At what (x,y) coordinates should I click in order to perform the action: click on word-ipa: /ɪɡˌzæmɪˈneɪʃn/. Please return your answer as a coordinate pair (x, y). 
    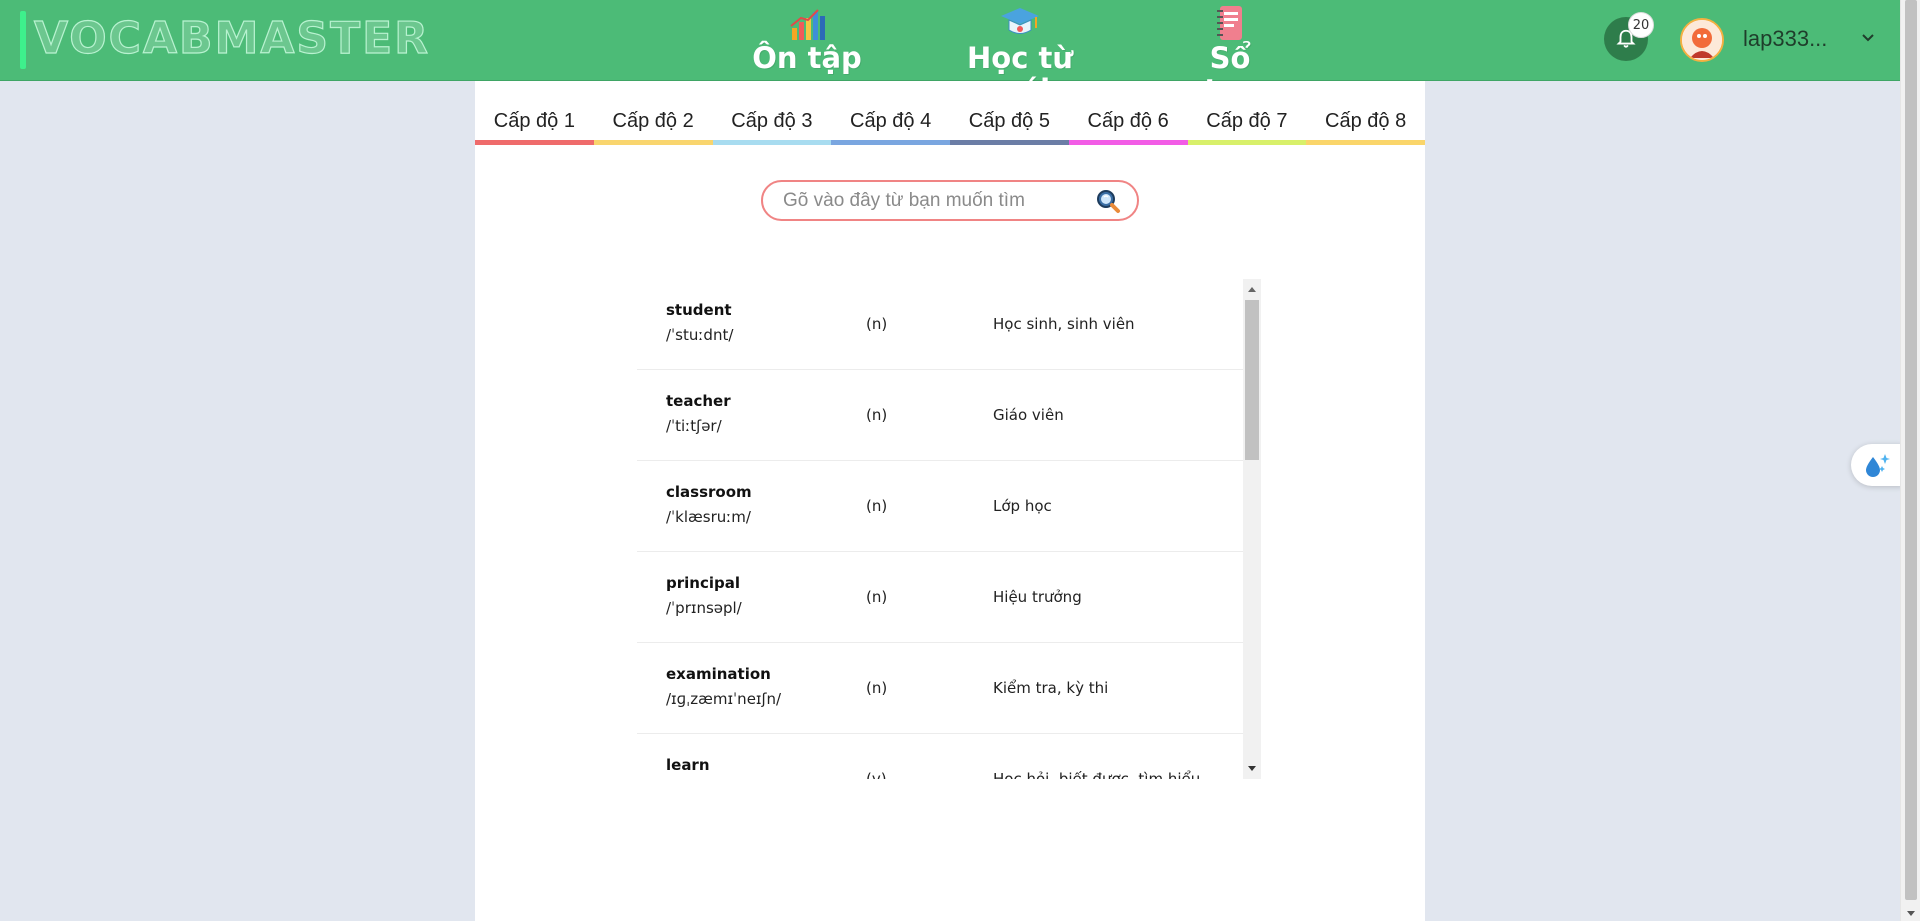
    Looking at the image, I should click on (724, 699).